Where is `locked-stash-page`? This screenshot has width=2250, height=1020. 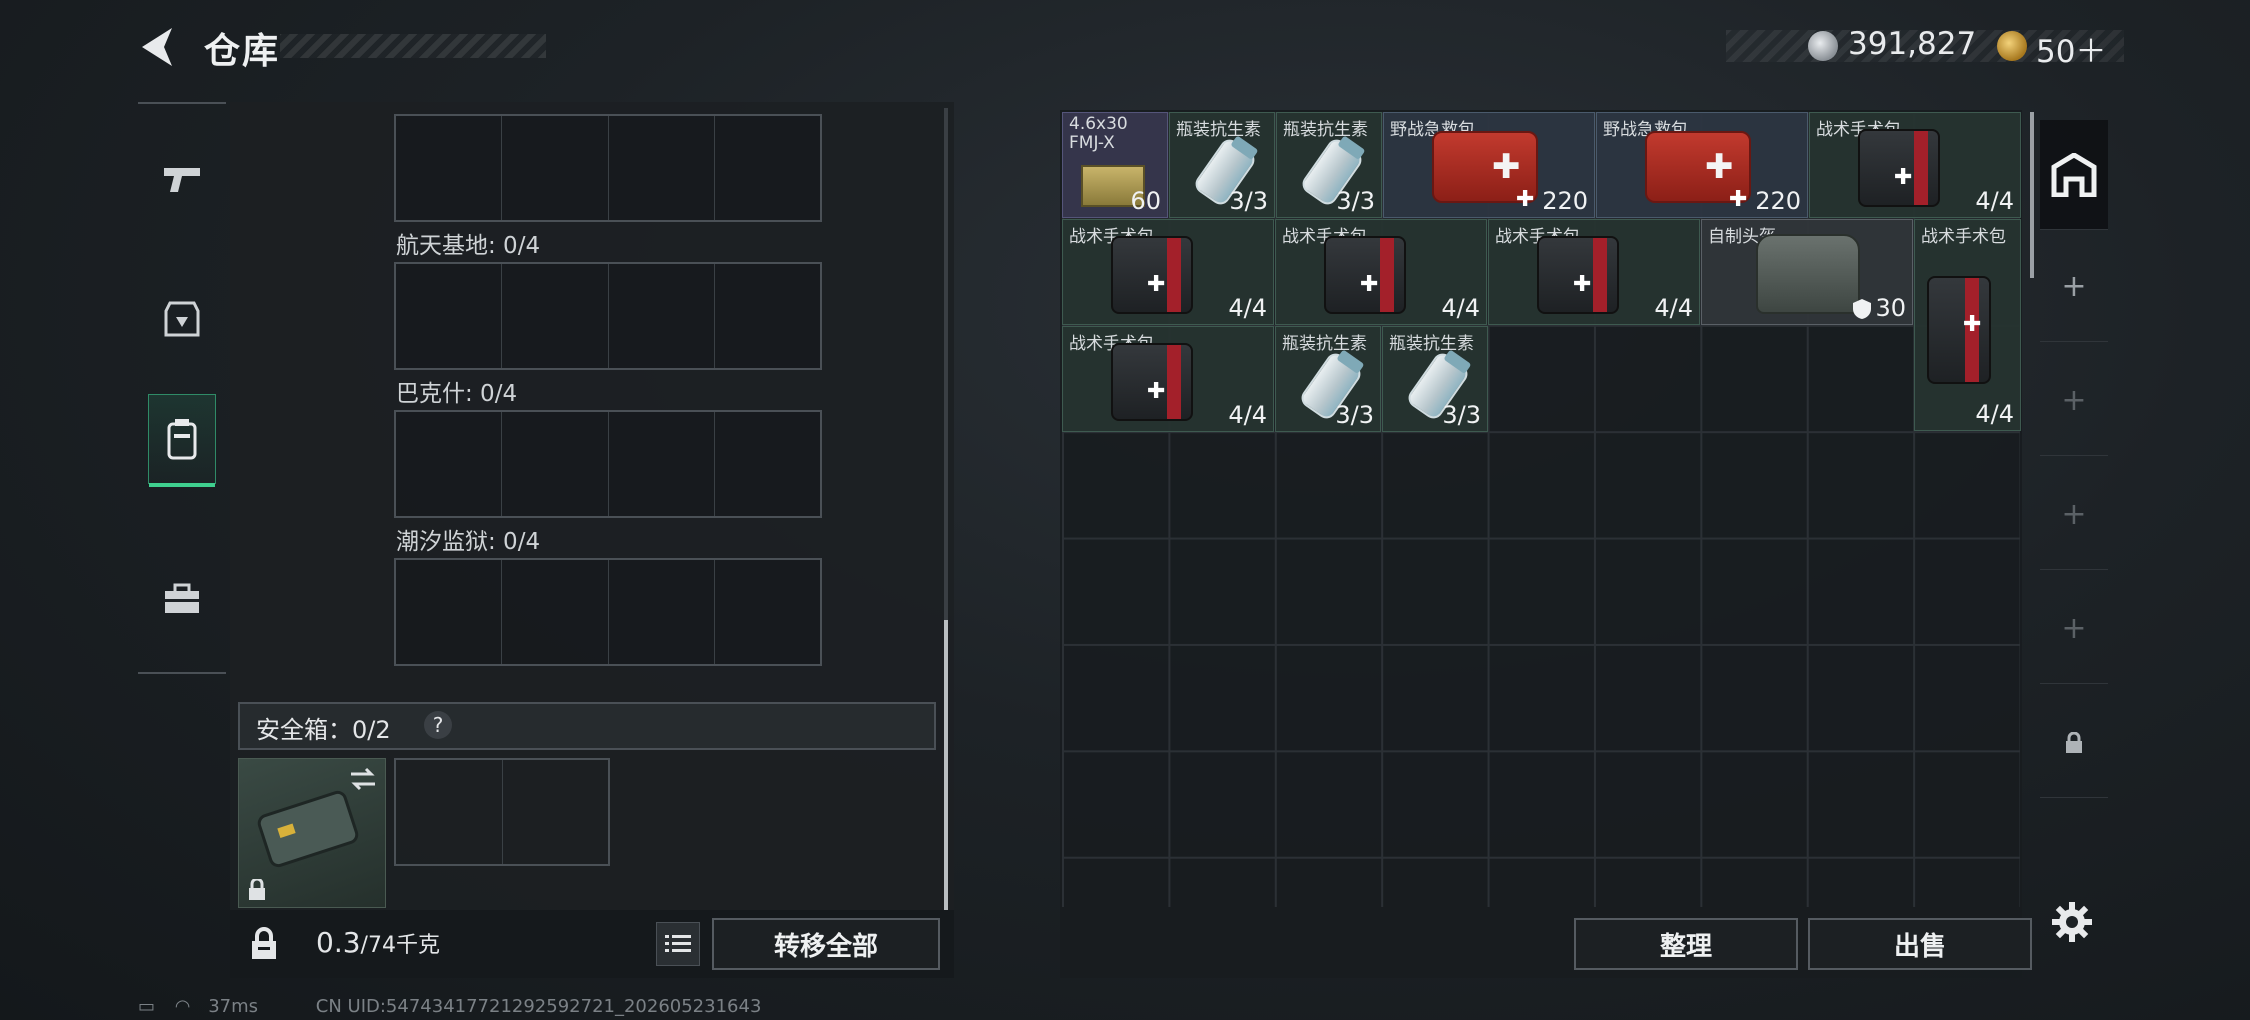 locked-stash-page is located at coordinates (2074, 743).